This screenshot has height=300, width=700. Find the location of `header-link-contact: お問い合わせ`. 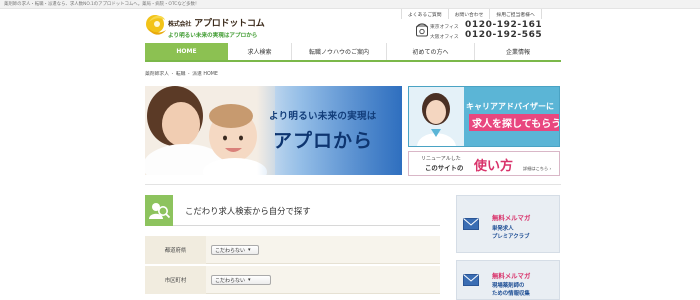

header-link-contact: お問い合わせ is located at coordinates (470, 14).